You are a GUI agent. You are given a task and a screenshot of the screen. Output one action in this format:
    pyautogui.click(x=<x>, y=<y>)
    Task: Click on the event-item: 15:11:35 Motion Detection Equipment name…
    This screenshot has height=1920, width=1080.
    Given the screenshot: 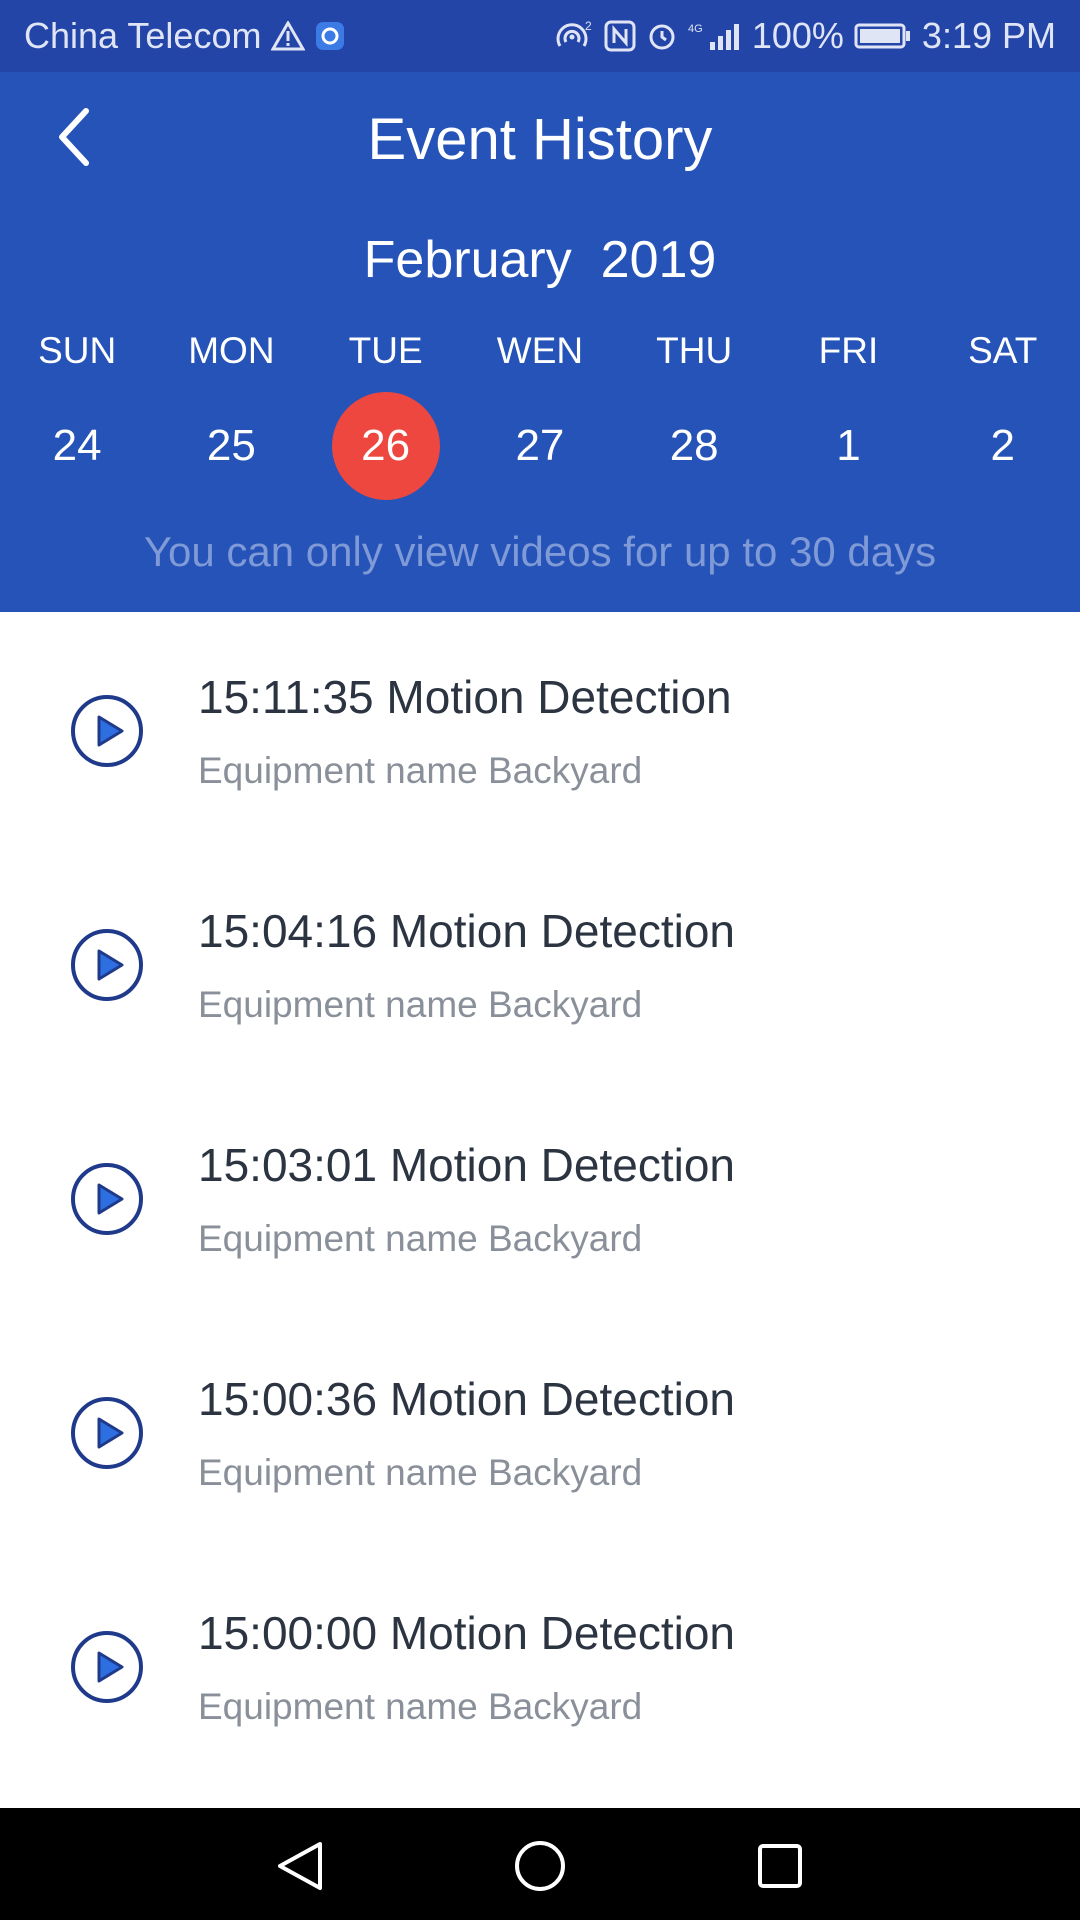 What is the action you would take?
    pyautogui.click(x=540, y=729)
    